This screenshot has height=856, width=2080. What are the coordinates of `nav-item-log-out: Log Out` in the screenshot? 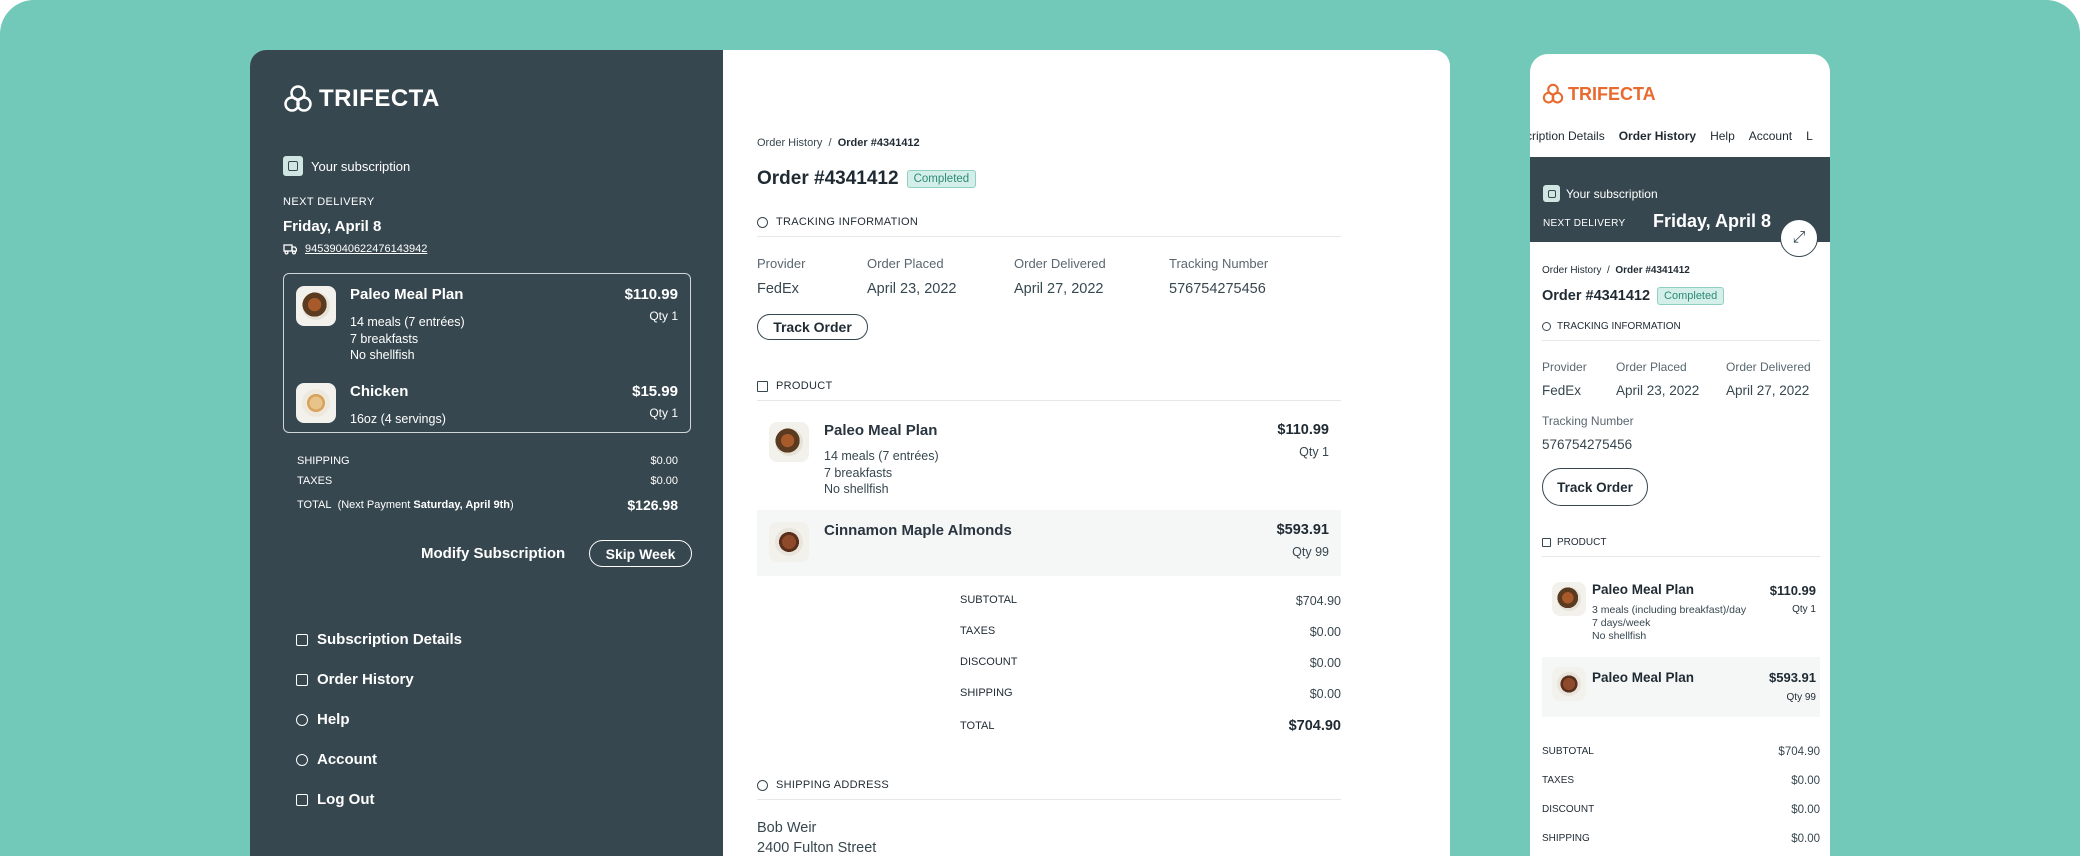 It's located at (335, 799).